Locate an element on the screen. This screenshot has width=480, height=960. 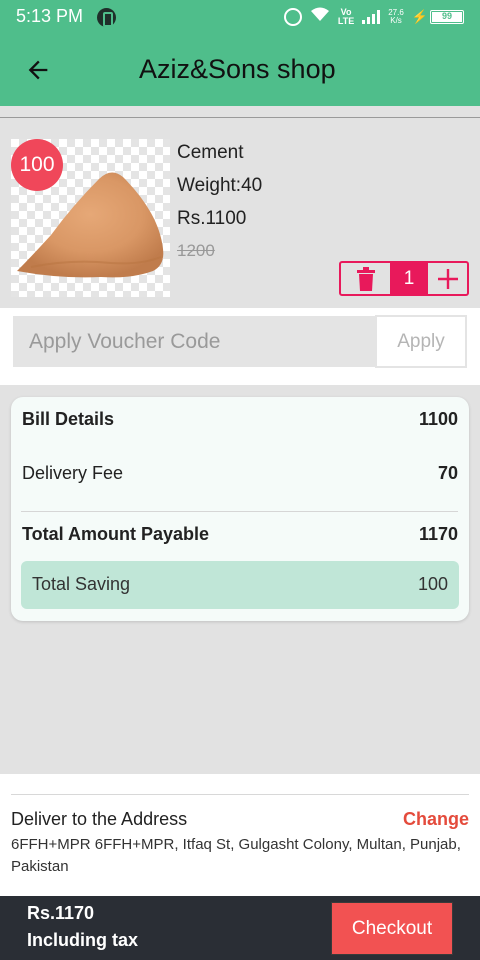
bill-divider is located at coordinates (239, 511).